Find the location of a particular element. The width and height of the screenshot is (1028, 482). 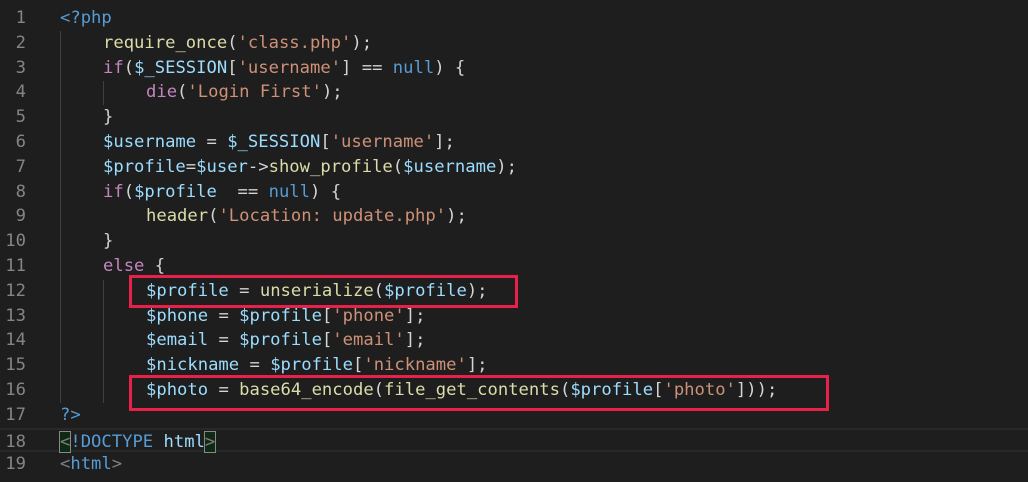

code-token: else is located at coordinates (124, 265).